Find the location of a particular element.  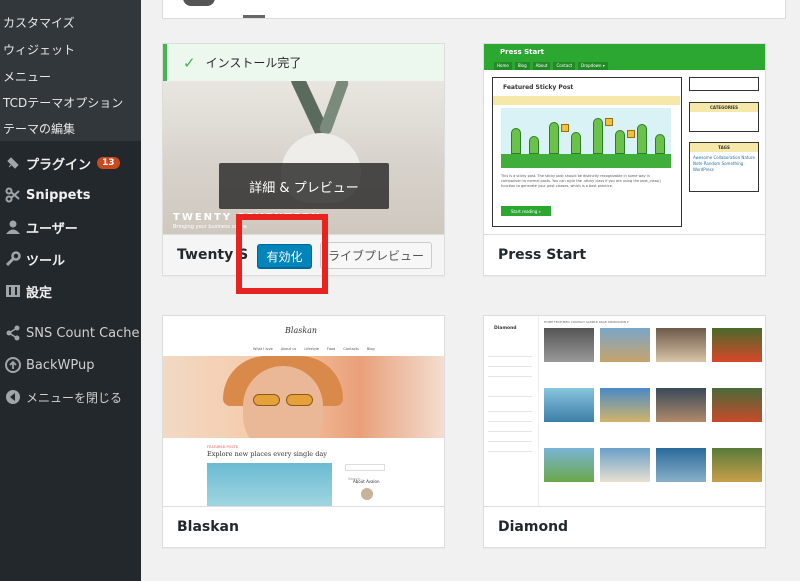

active-tab-indicator is located at coordinates (254, 16).